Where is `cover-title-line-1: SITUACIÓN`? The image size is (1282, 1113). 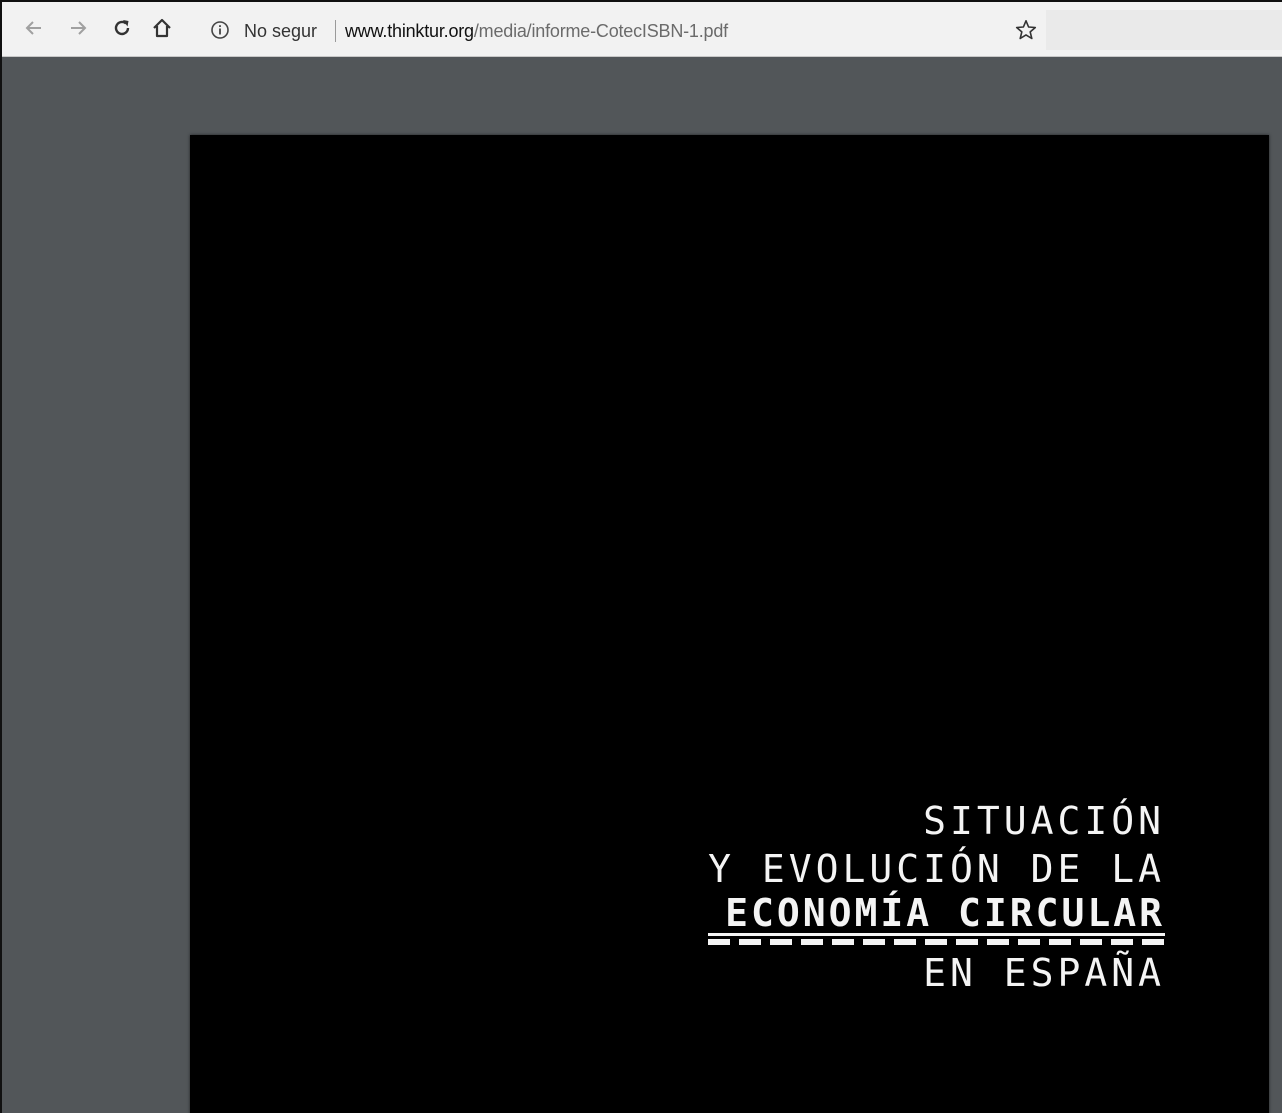 cover-title-line-1: SITUACIÓN is located at coordinates (1044, 821).